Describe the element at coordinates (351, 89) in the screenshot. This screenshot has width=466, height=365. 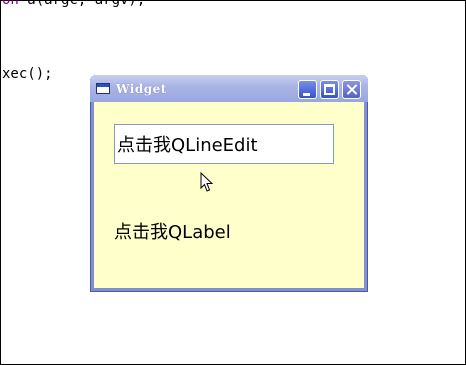
I see `close-button` at that location.